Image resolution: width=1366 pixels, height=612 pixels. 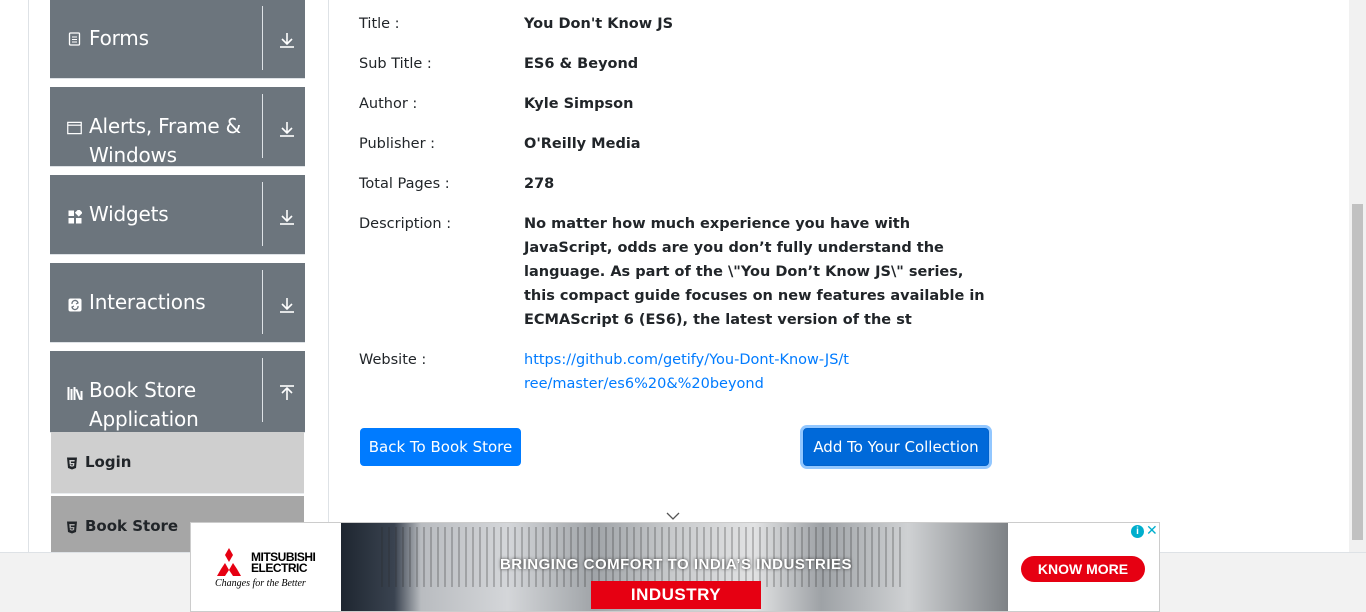 What do you see at coordinates (328, 276) in the screenshot?
I see `main-border` at bounding box center [328, 276].